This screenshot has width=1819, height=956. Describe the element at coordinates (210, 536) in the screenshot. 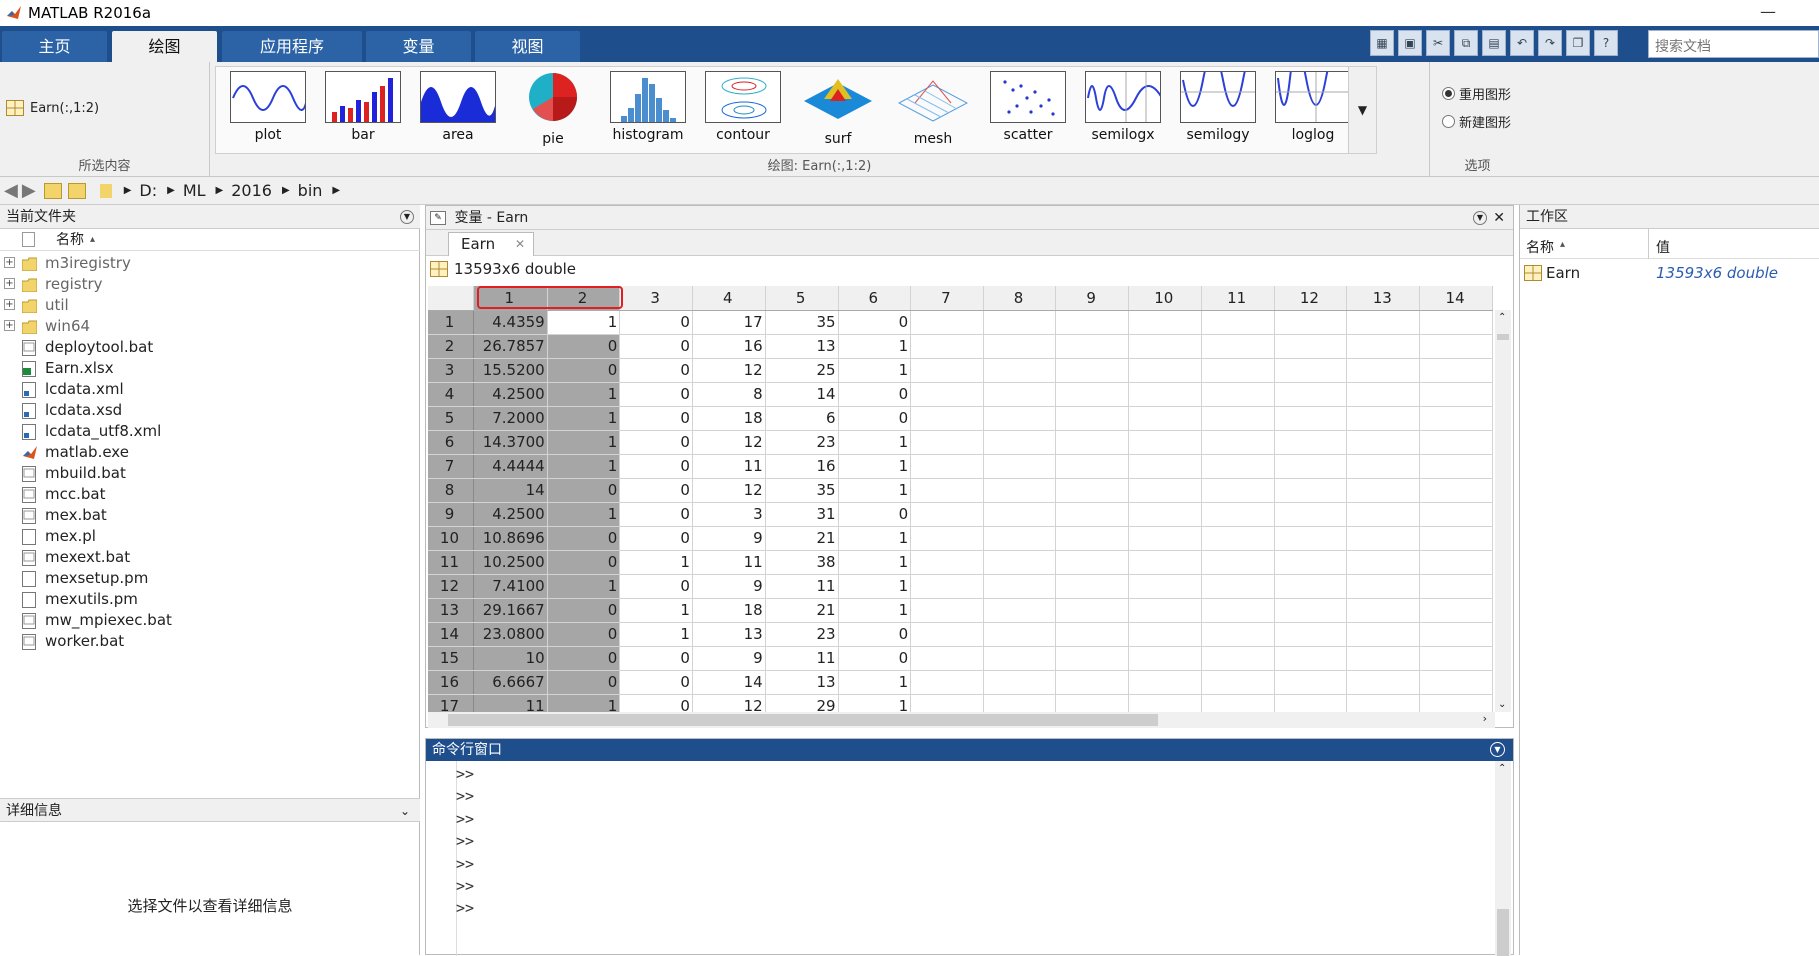

I see `list-item: mex.pl` at that location.